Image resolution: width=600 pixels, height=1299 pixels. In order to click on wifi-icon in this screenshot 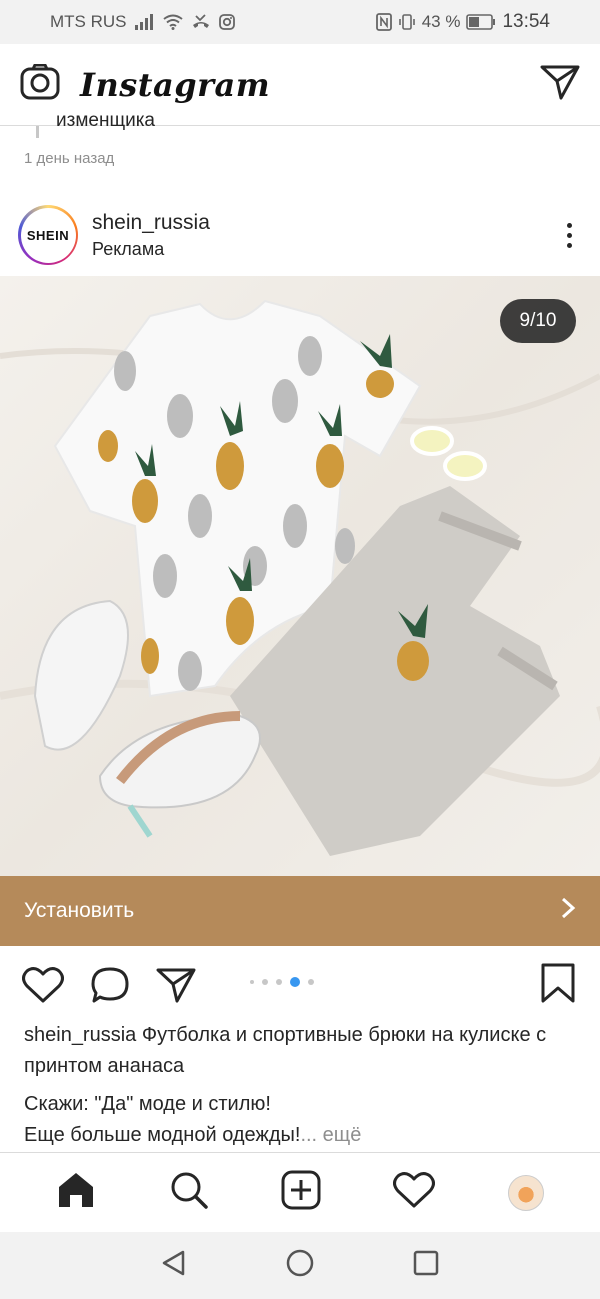, I will do `click(172, 22)`.